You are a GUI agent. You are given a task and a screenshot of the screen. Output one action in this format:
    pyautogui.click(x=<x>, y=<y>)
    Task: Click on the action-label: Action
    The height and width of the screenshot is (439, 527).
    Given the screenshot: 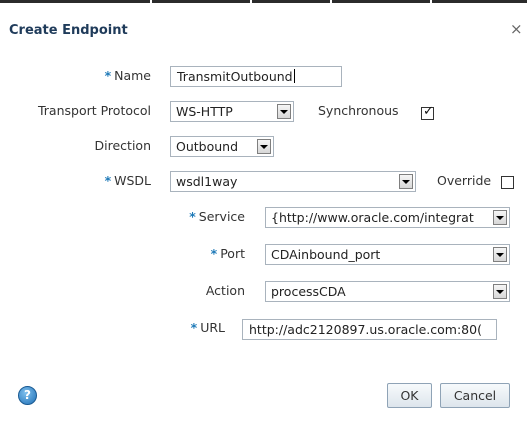 What is the action you would take?
    pyautogui.click(x=225, y=290)
    